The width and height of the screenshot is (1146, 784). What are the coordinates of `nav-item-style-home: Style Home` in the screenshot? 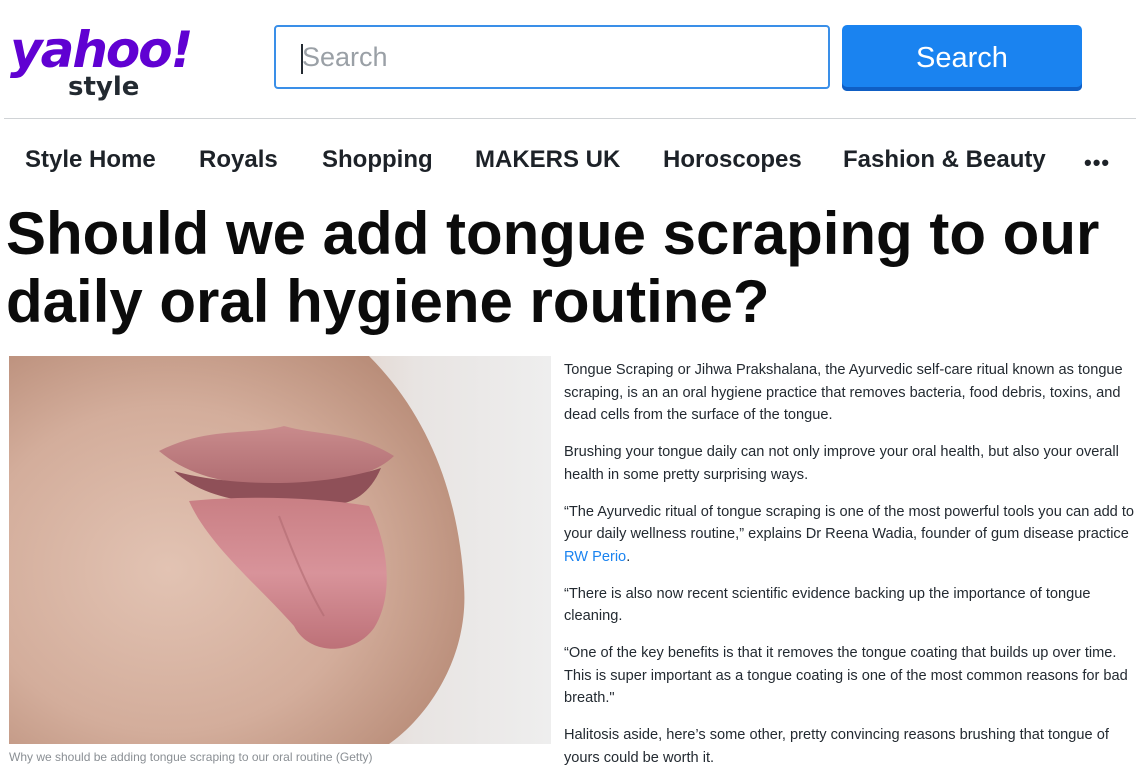 It's located at (90, 160).